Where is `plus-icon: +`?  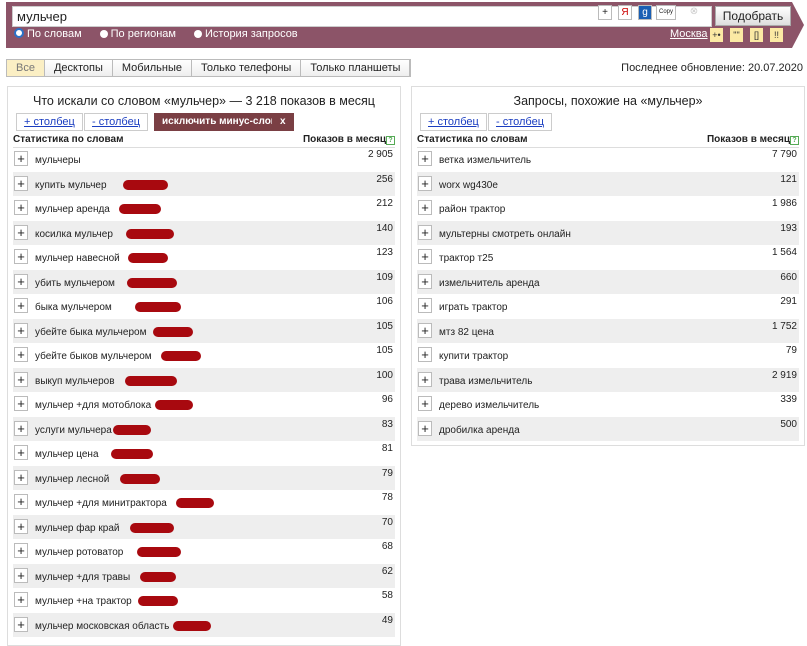 plus-icon: + is located at coordinates (605, 12).